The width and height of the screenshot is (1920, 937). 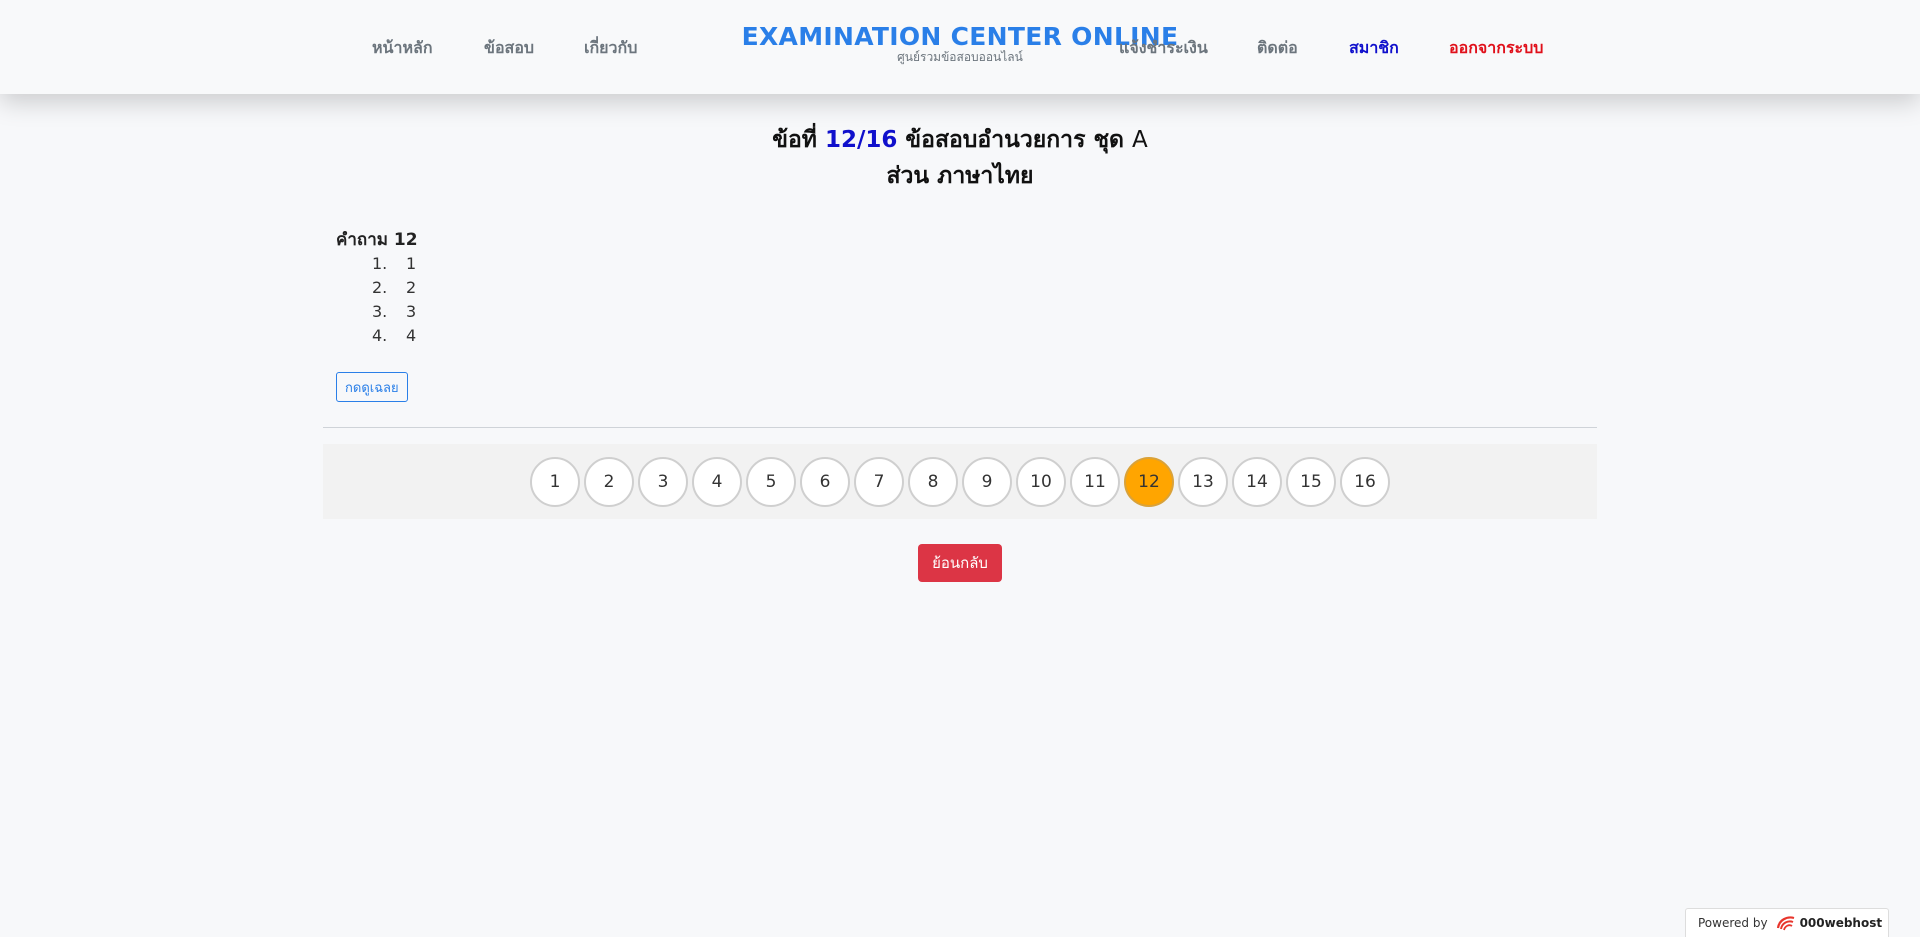 What do you see at coordinates (380, 311) in the screenshot?
I see `choice-number: 3.` at bounding box center [380, 311].